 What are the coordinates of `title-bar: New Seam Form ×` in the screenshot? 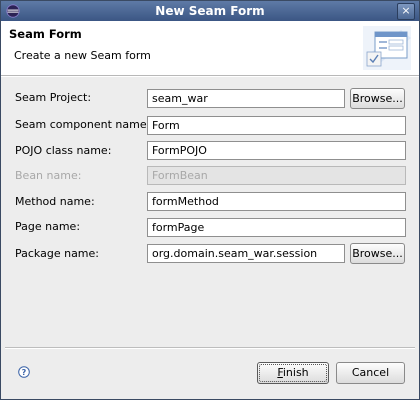 It's located at (210, 11).